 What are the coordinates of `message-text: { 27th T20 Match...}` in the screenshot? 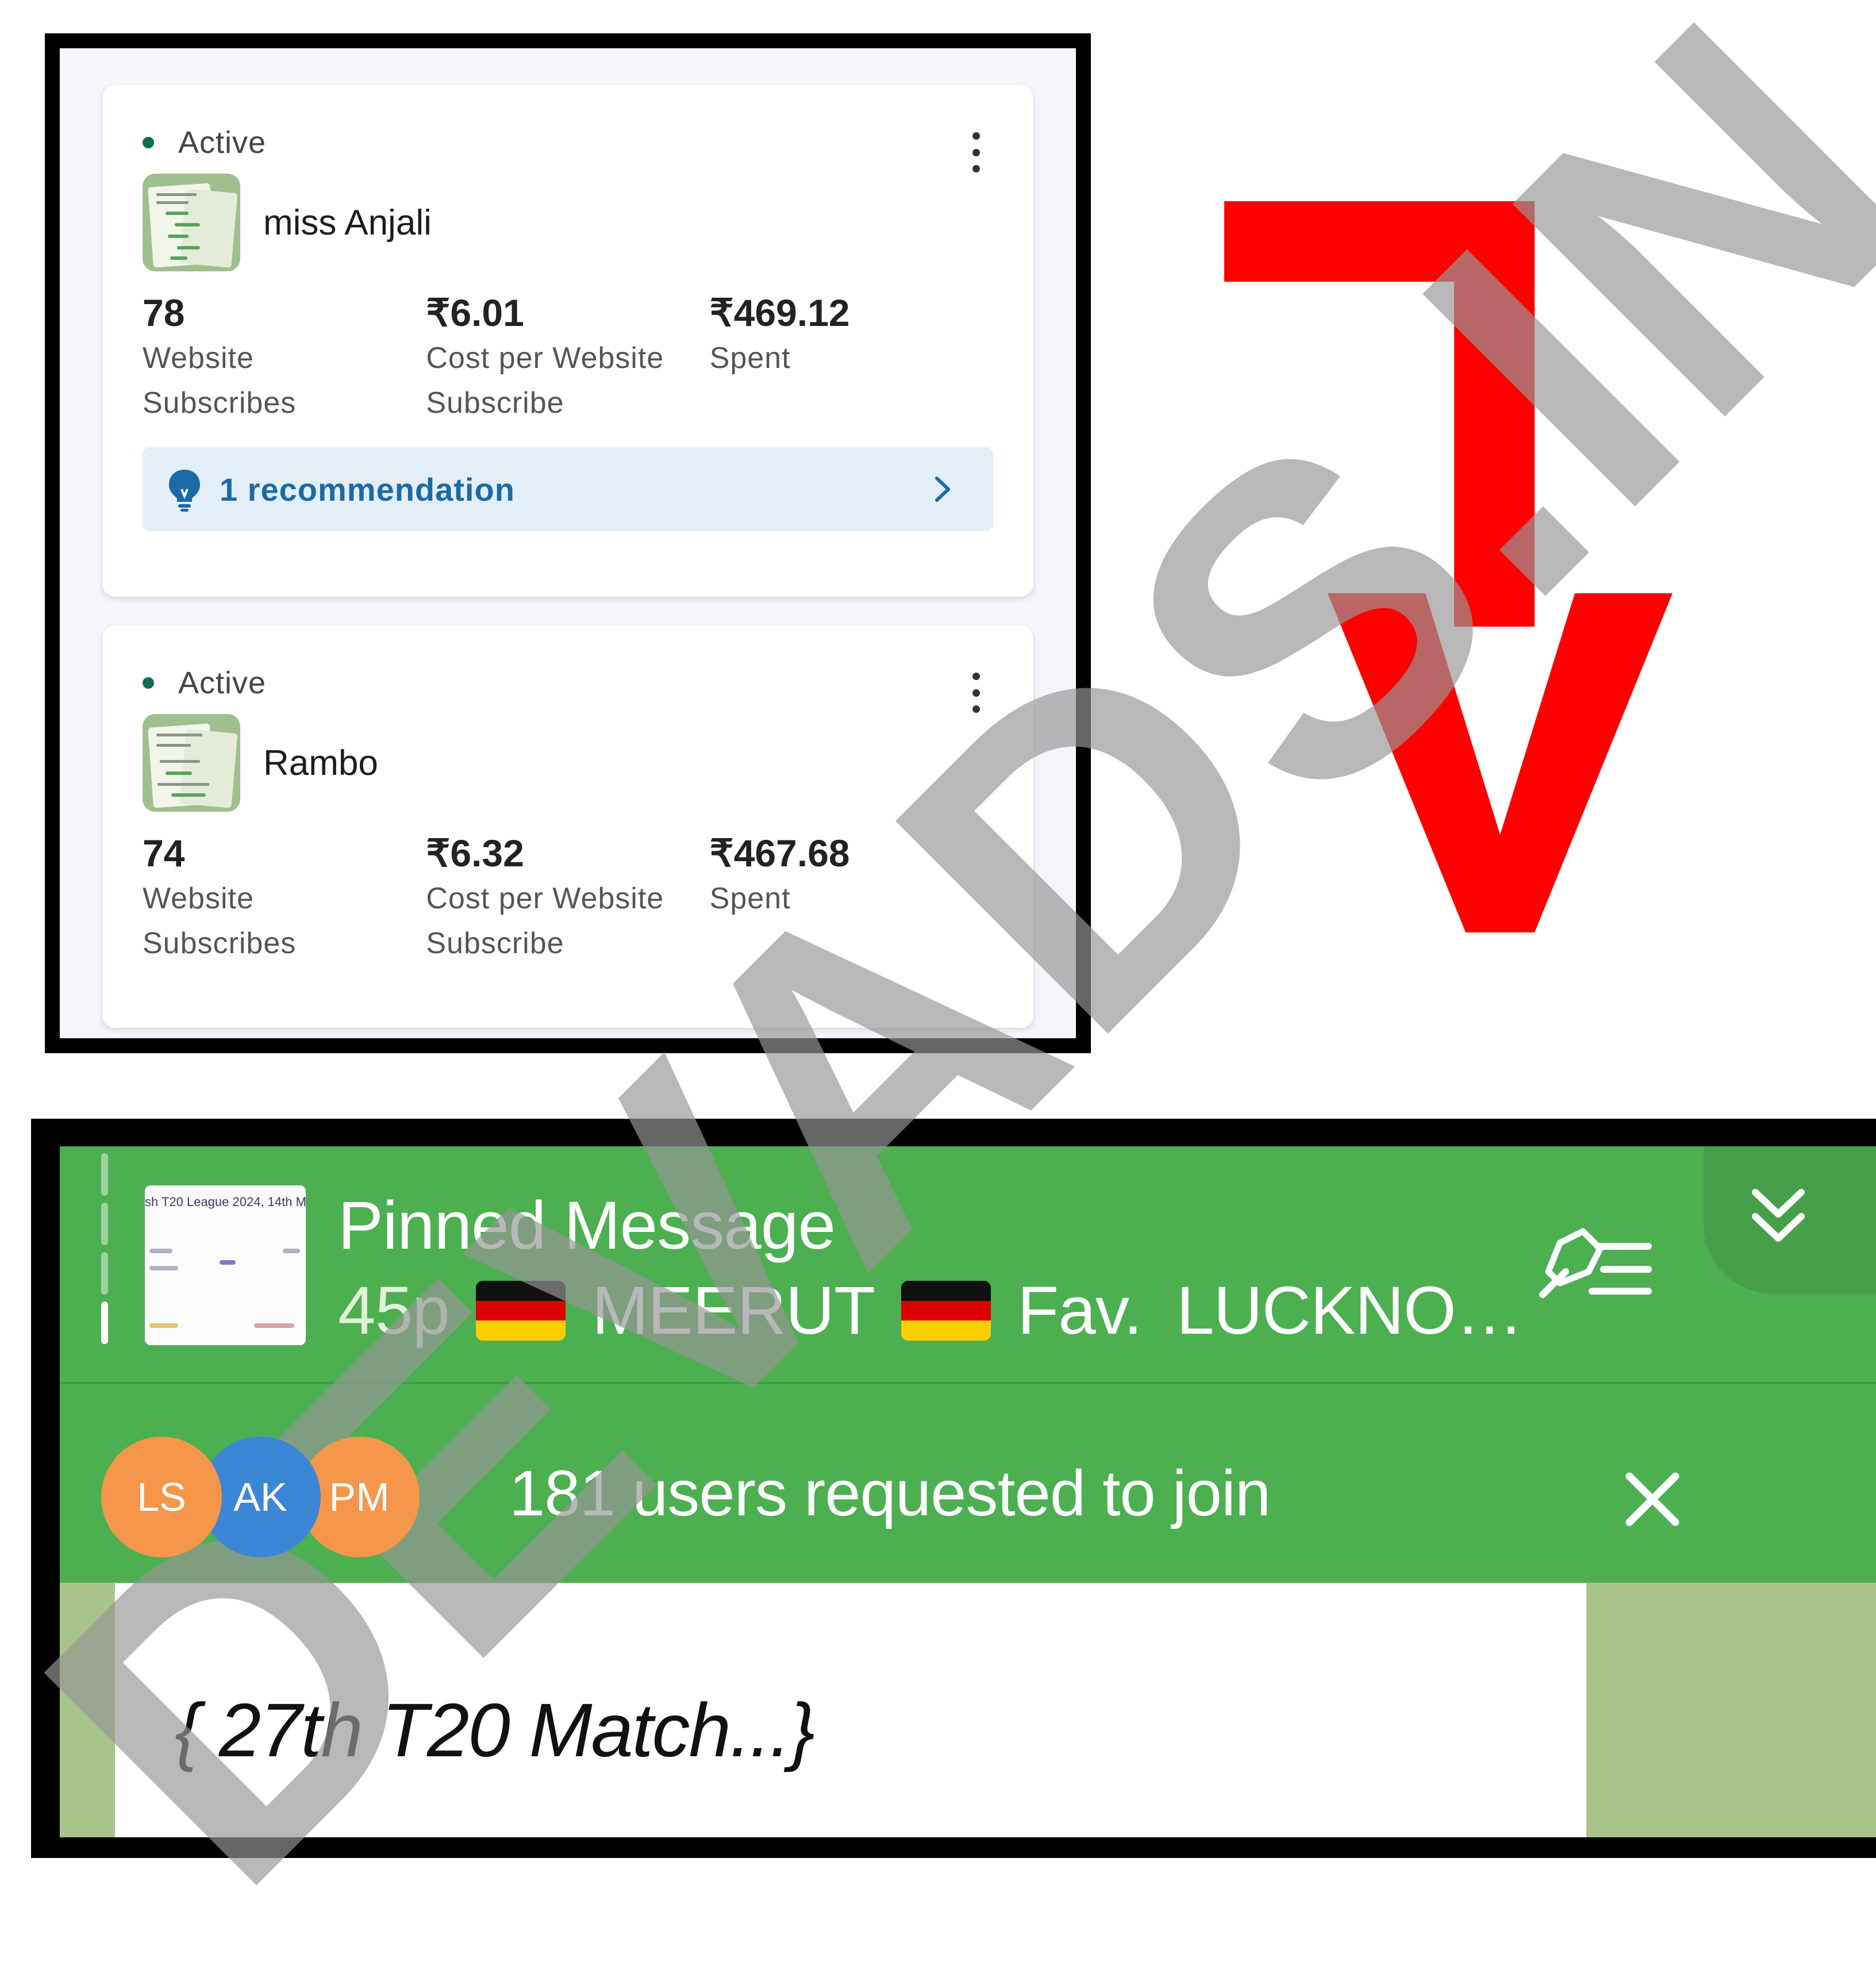 It's located at (495, 1730).